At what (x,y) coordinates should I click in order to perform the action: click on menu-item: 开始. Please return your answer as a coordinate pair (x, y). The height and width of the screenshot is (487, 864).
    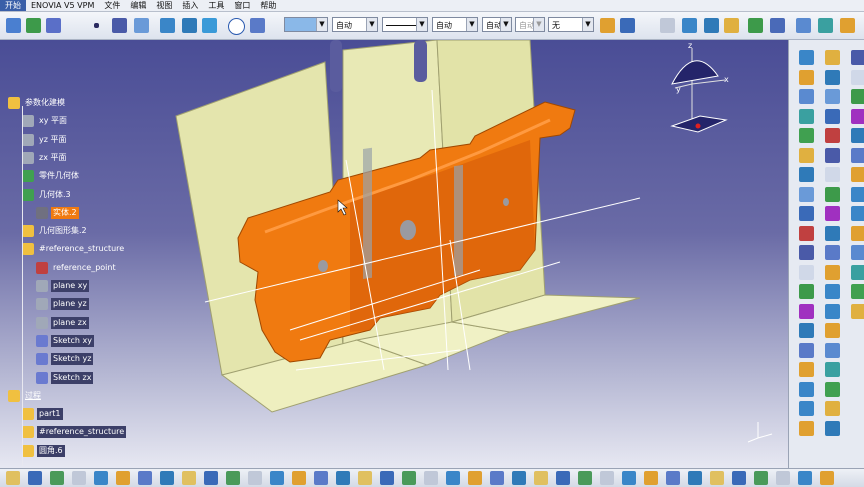
    Looking at the image, I should click on (13, 5).